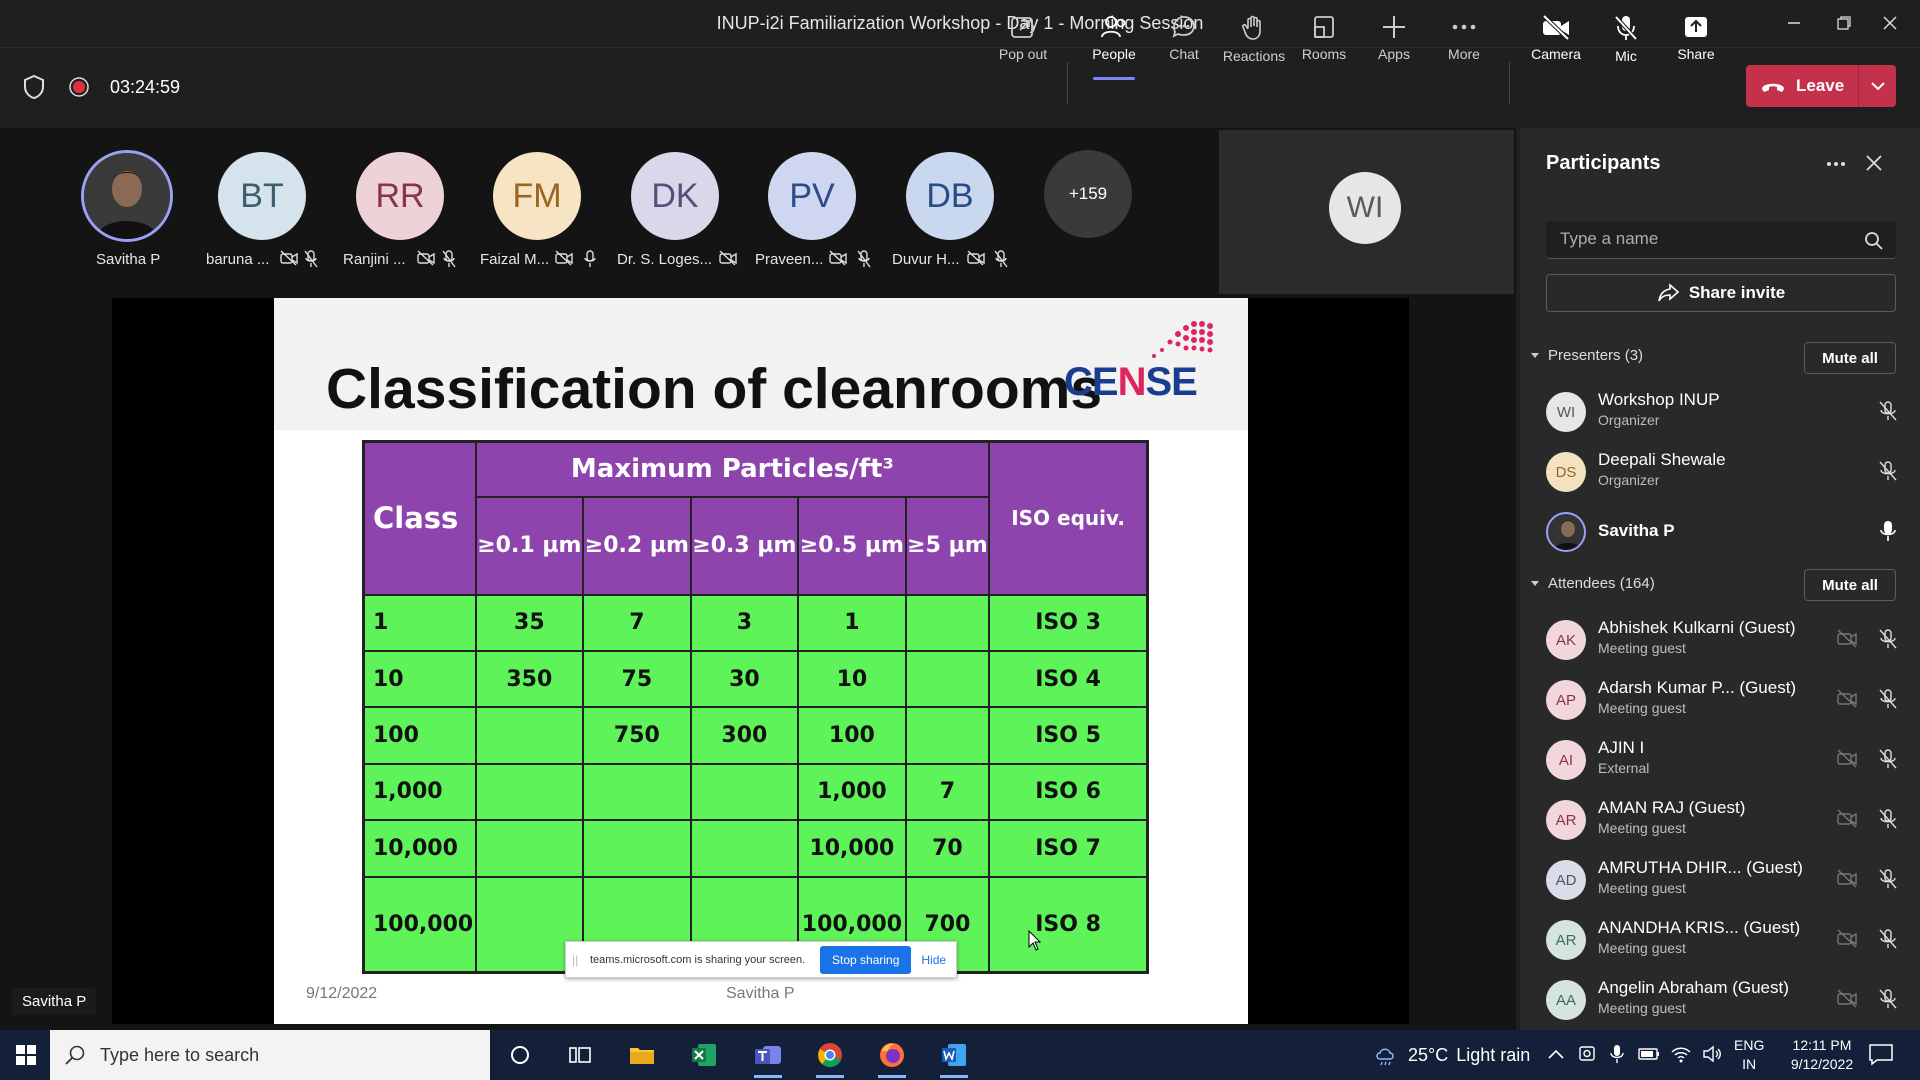  I want to click on presenters-section-toggle: Presenters (3), so click(1586, 355).